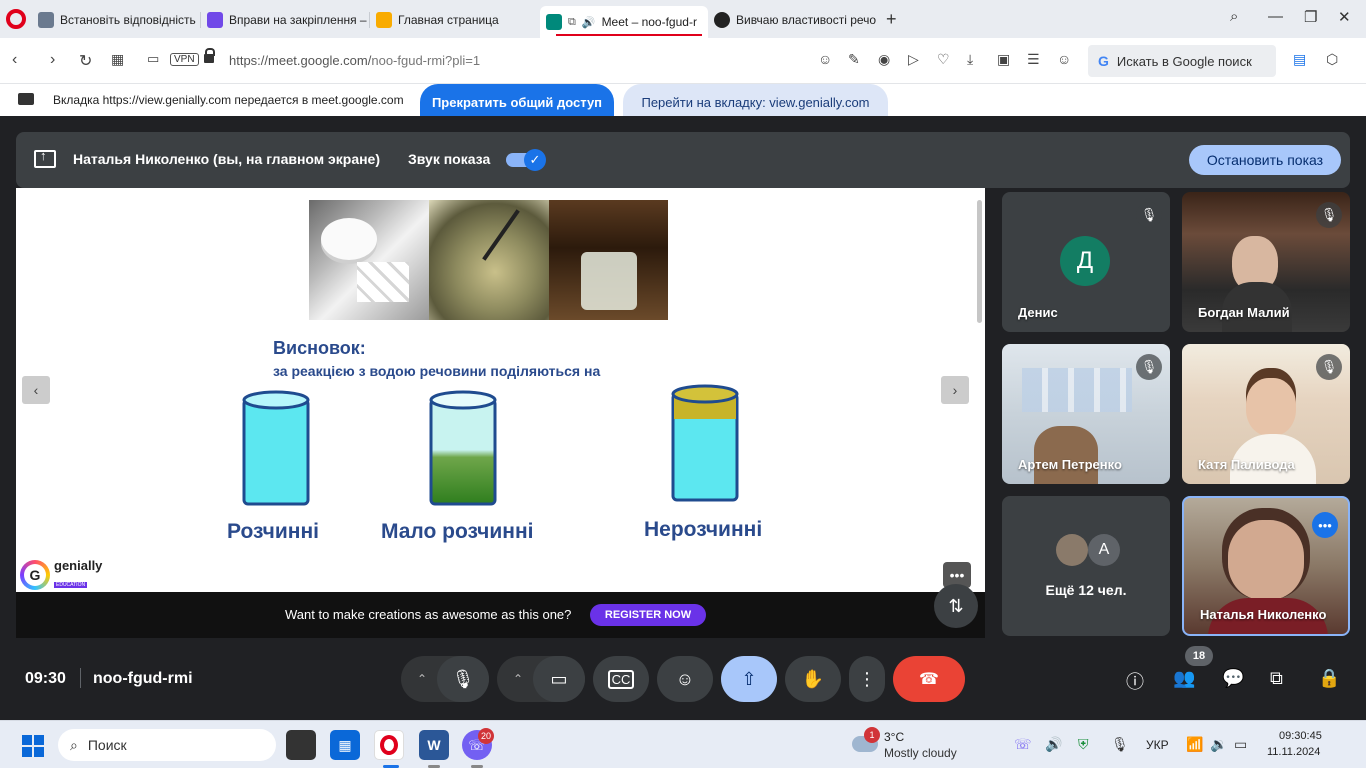  What do you see at coordinates (85, 61) in the screenshot?
I see `reload-icon: ↻` at bounding box center [85, 61].